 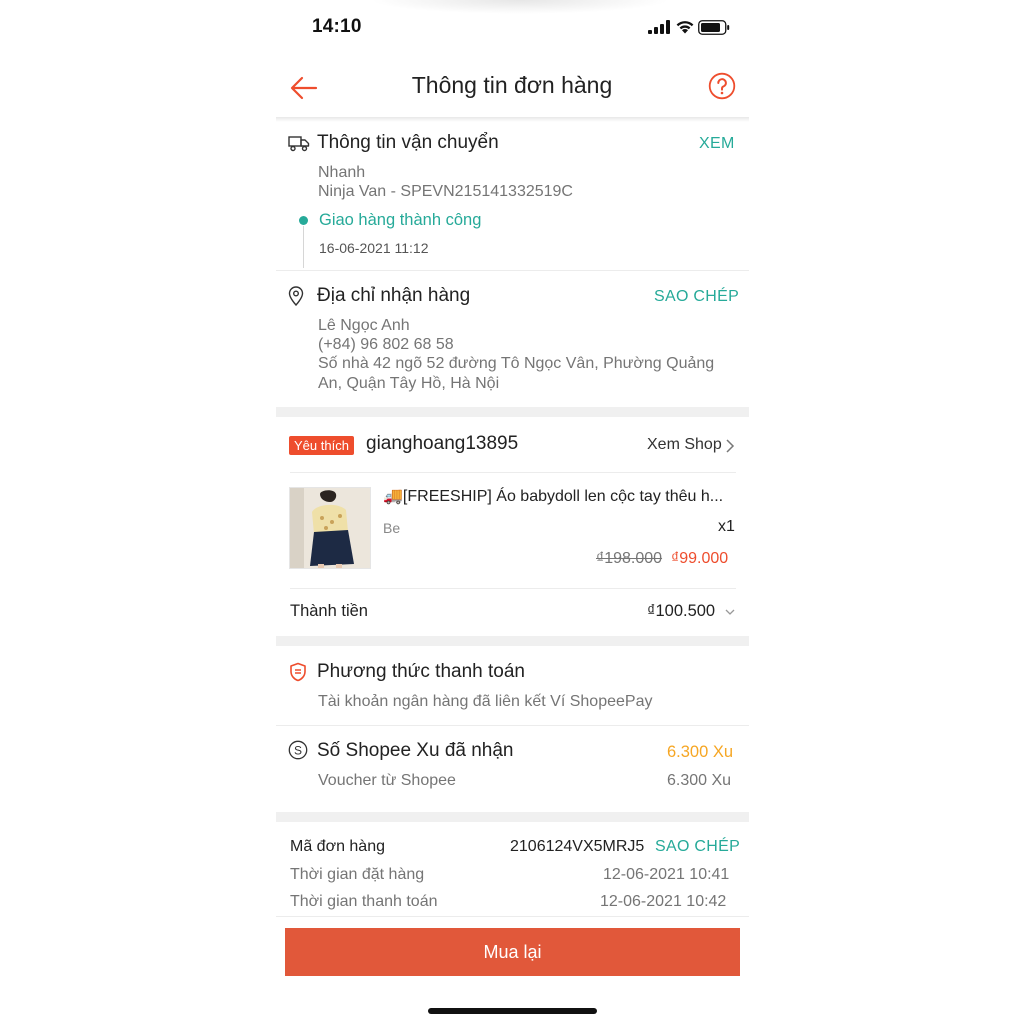 I want to click on payment-time-label: Thời gian thanh toán, so click(x=364, y=901).